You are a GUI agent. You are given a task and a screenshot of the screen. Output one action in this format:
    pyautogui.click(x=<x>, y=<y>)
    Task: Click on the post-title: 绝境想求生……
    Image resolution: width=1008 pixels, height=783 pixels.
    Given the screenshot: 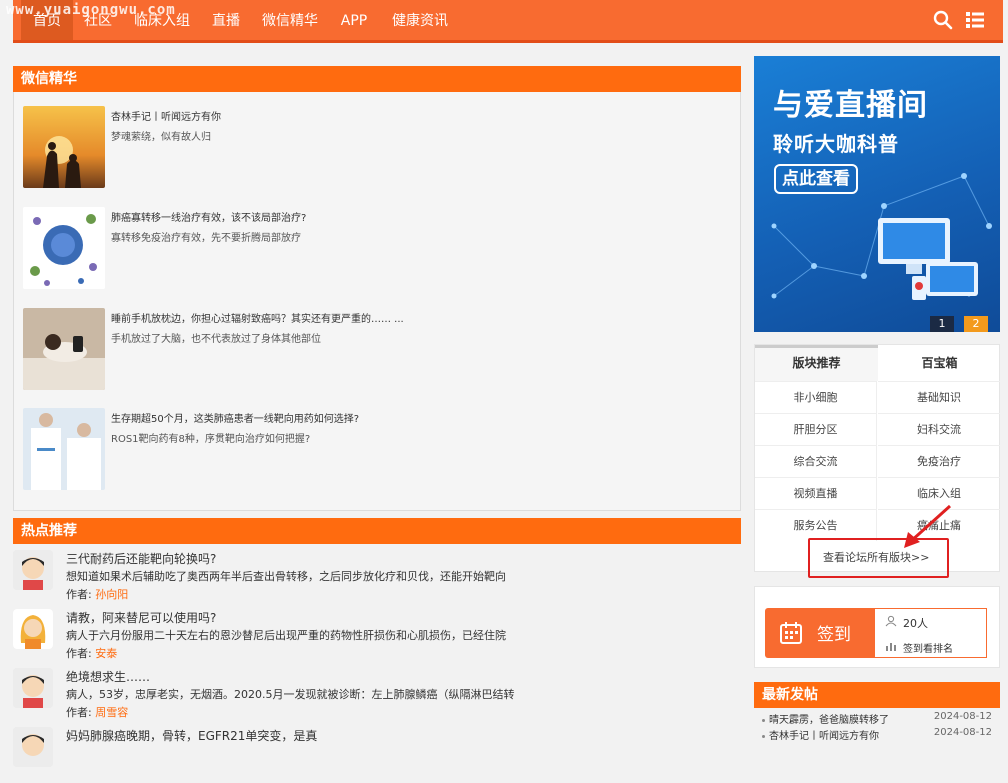 What is the action you would take?
    pyautogui.click(x=108, y=676)
    